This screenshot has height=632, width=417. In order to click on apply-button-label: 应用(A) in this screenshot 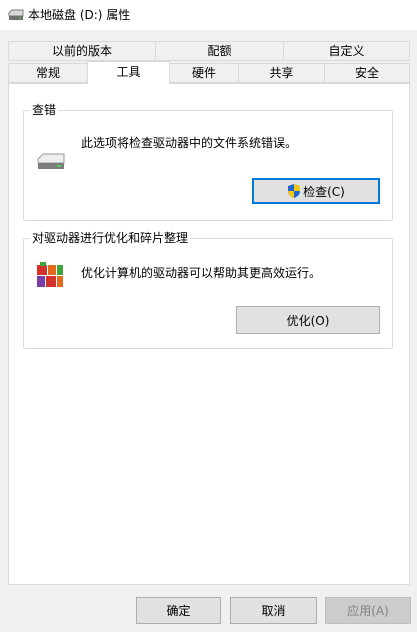, I will do `click(368, 611)`.